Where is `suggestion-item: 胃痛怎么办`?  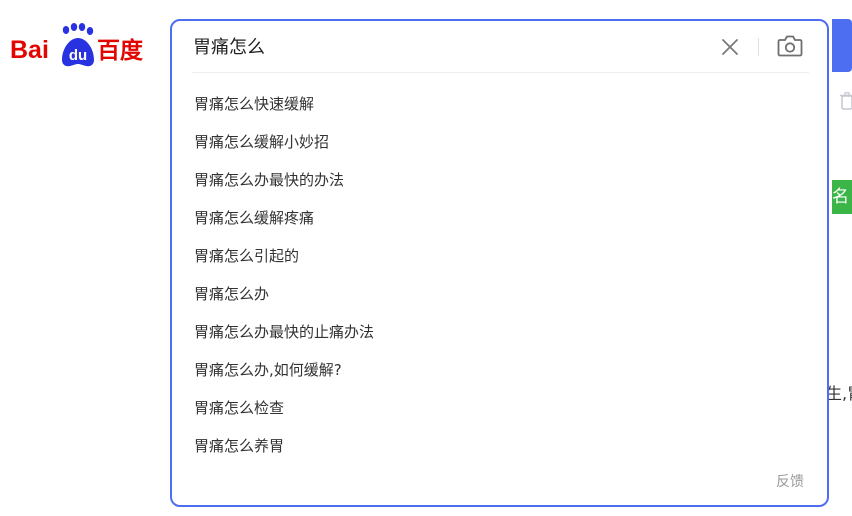
suggestion-item: 胃痛怎么办 is located at coordinates (499, 298).